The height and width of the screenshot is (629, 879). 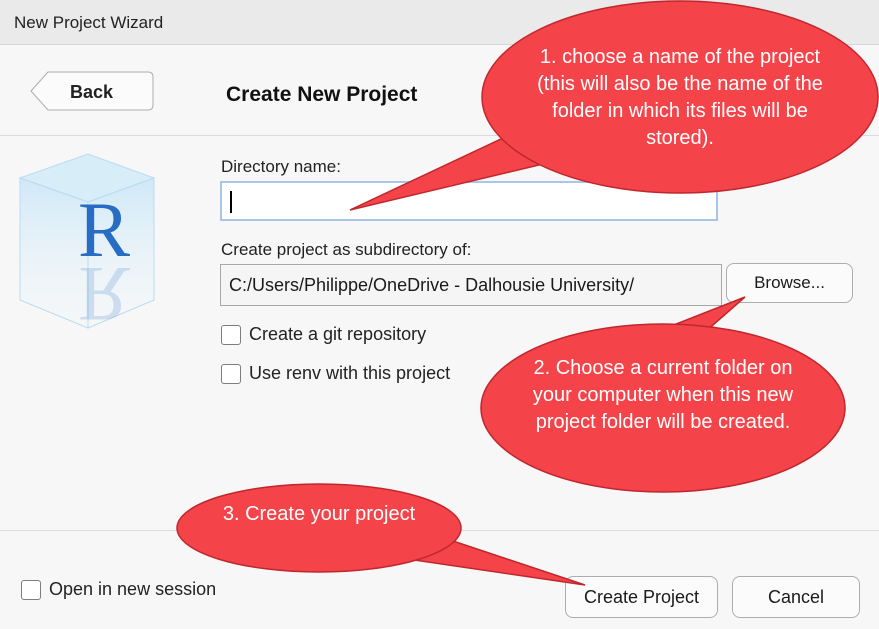 I want to click on title-bar: New Project Wizard, so click(x=439, y=22).